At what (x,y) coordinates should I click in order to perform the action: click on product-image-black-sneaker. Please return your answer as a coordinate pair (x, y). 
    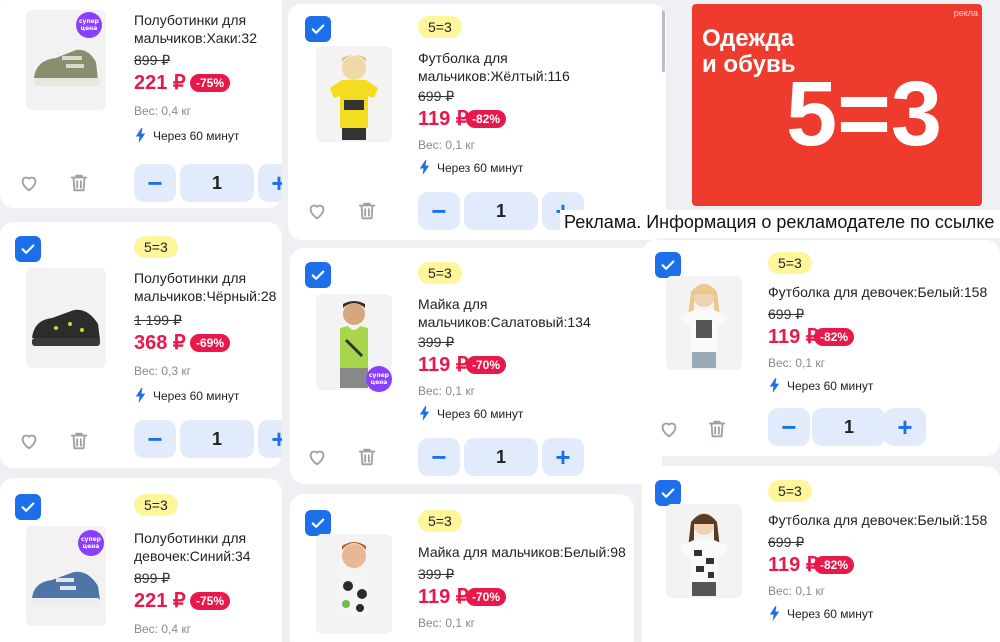
    Looking at the image, I should click on (66, 318).